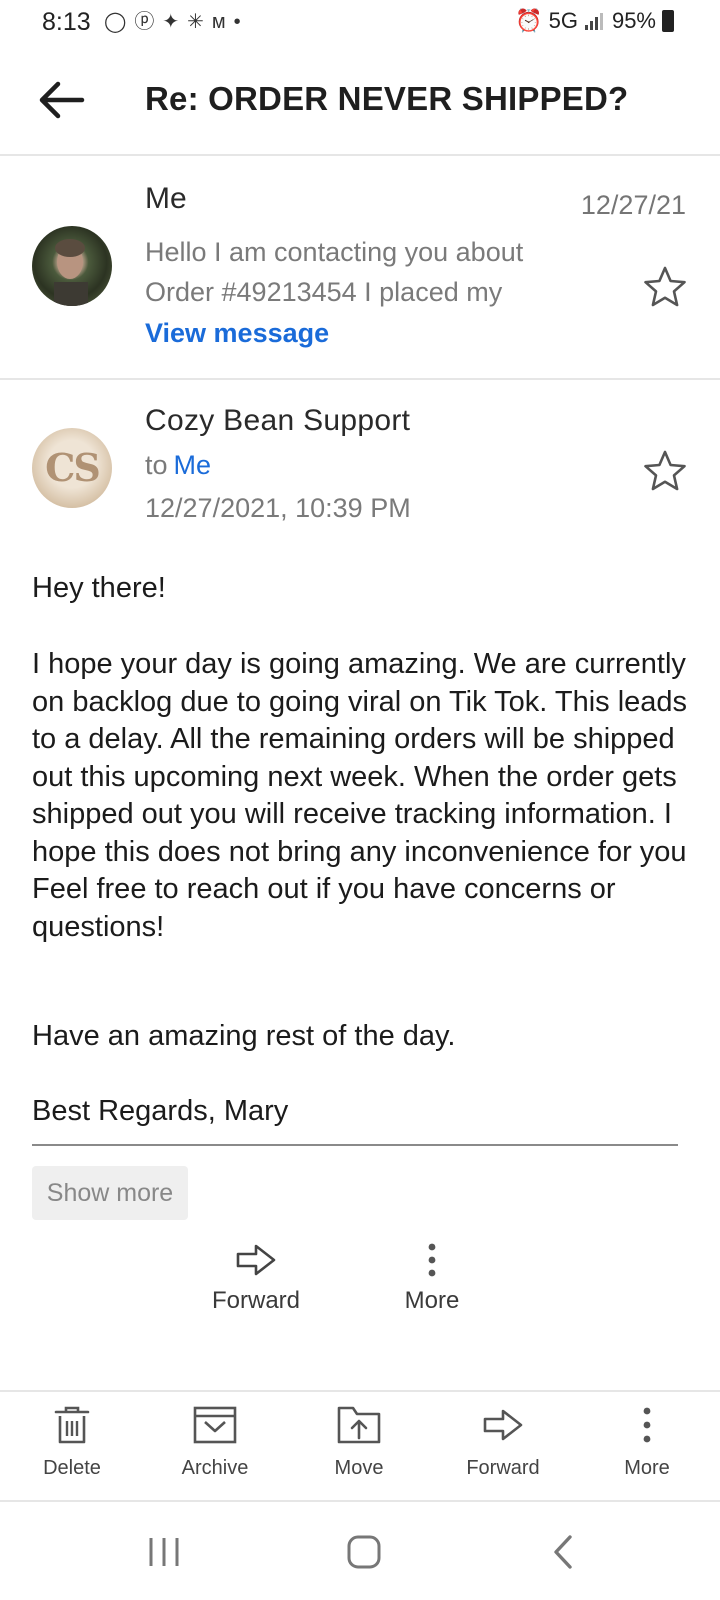 The height and width of the screenshot is (1600, 720). I want to click on move-folder-icon, so click(359, 1425).